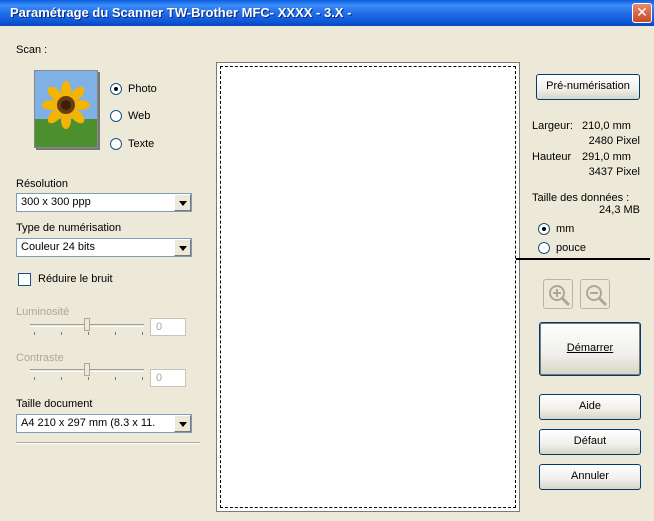 The height and width of the screenshot is (521, 654). I want to click on doc-size-value: A4 210 x 297 mm (8.3 x 11., so click(88, 423).